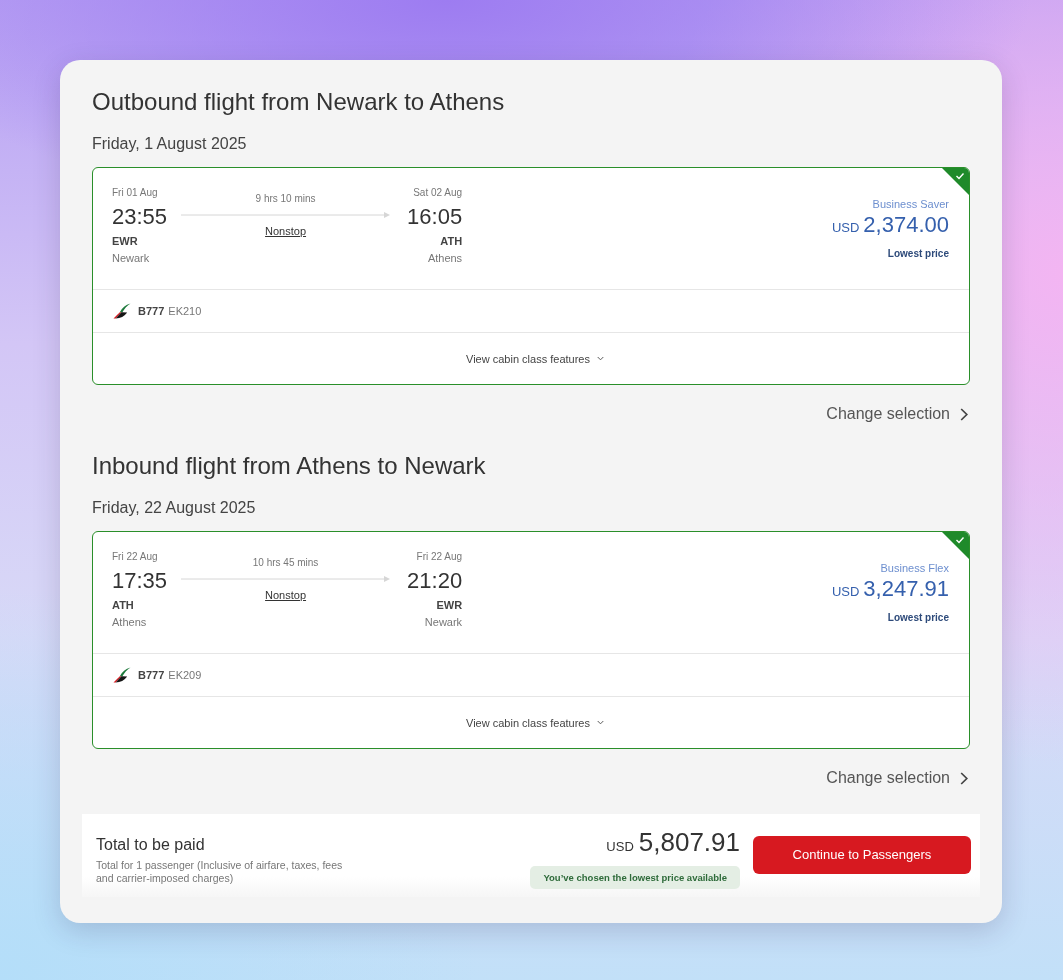 This screenshot has height=980, width=1063. Describe the element at coordinates (439, 557) in the screenshot. I see `arrival-date: Fri 22 Aug` at that location.